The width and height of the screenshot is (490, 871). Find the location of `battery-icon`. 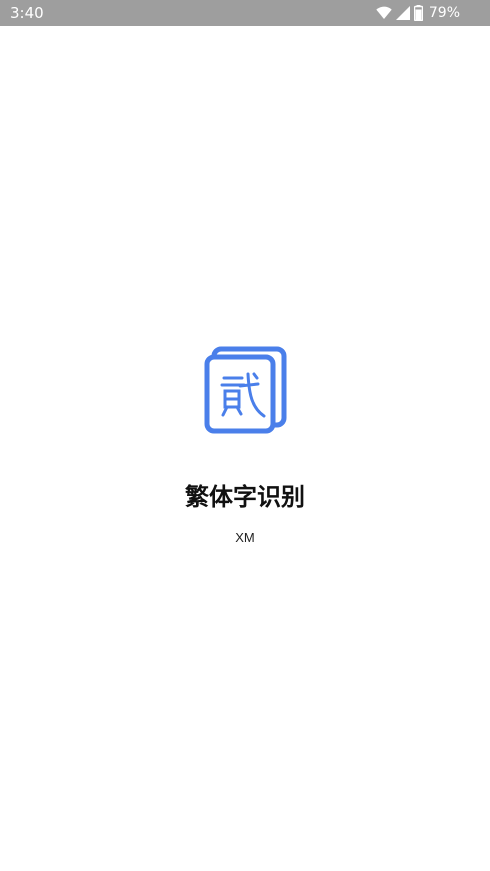

battery-icon is located at coordinates (418, 13).